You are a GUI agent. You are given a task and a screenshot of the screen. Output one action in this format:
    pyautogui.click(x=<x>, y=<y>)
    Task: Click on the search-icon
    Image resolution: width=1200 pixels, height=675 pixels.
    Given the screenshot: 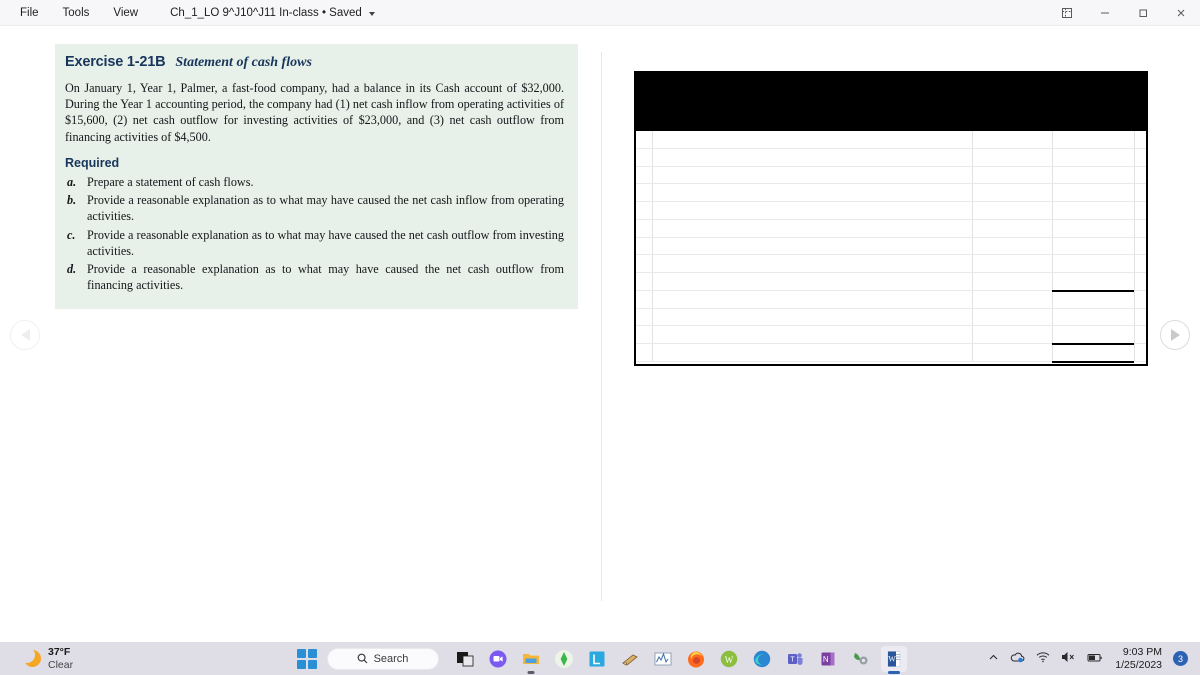 What is the action you would take?
    pyautogui.click(x=362, y=658)
    